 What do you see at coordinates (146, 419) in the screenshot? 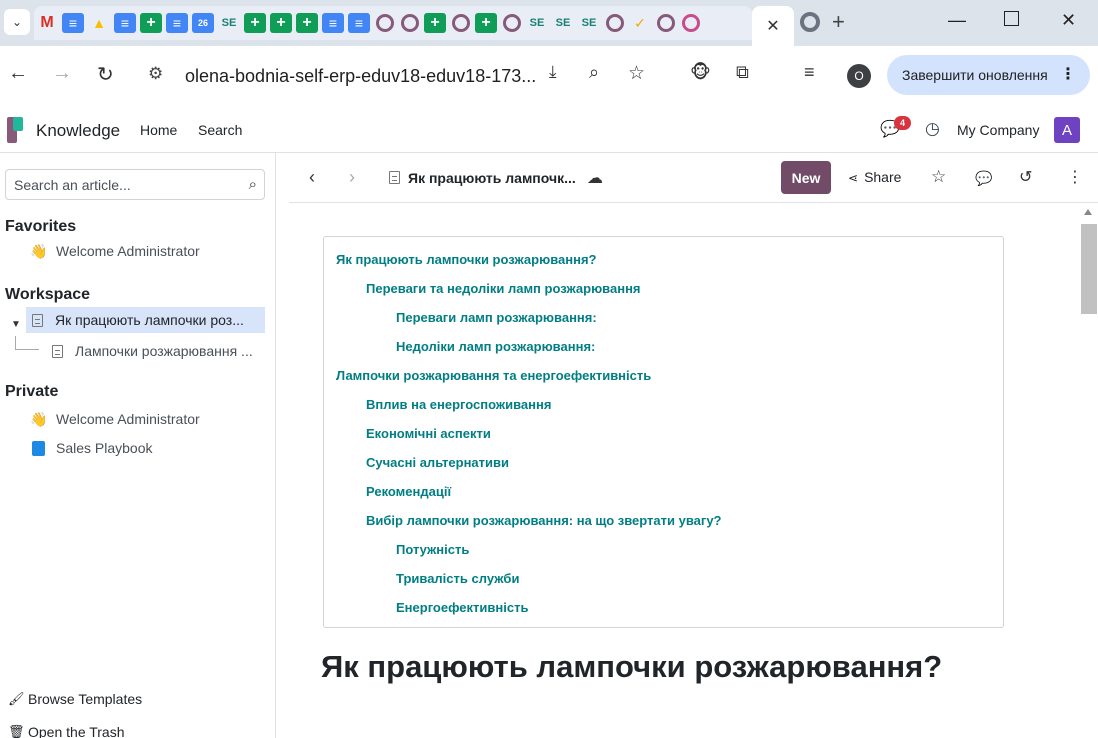
I see `private-item-welcome: 👋 Welcome Administrator` at bounding box center [146, 419].